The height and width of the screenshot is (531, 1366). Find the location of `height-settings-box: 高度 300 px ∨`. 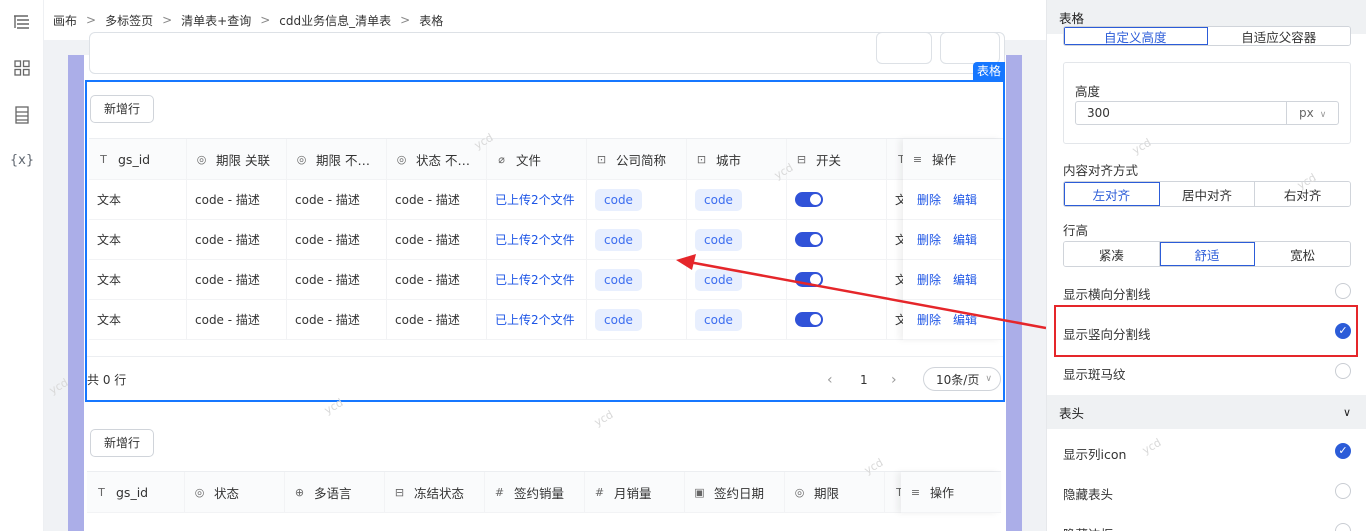

height-settings-box: 高度 300 px ∨ is located at coordinates (1207, 103).